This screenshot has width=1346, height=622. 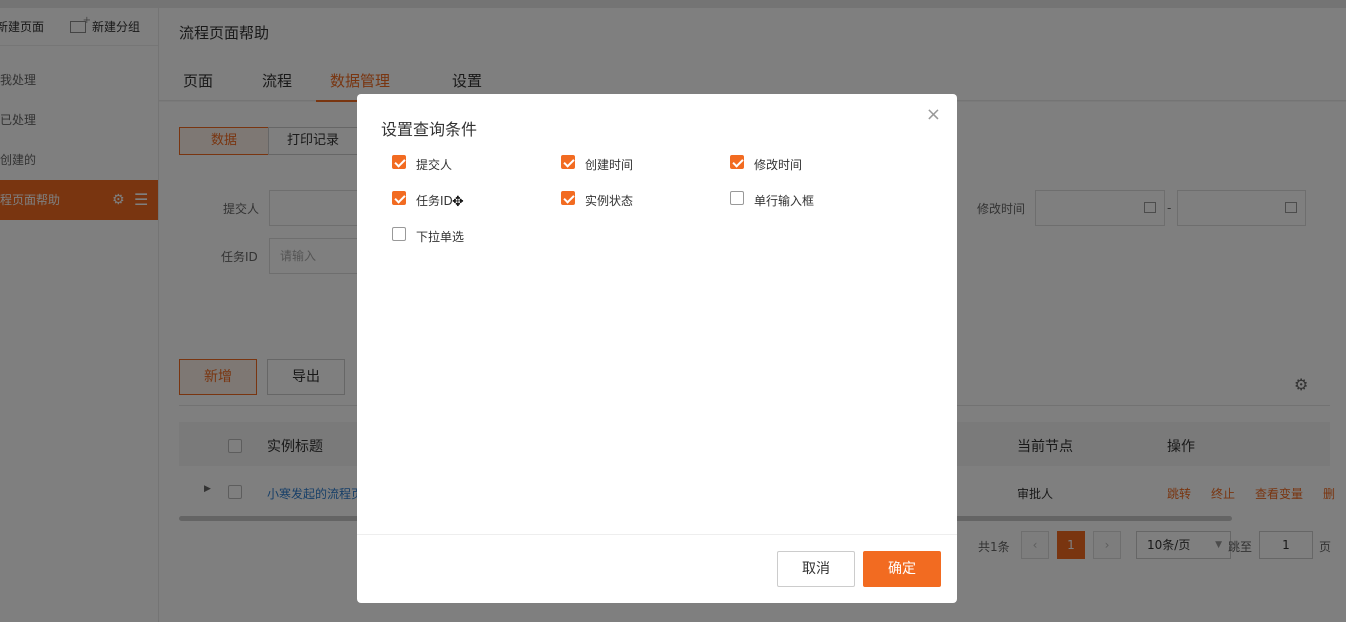 I want to click on option-label: 实例状态, so click(x=609, y=201).